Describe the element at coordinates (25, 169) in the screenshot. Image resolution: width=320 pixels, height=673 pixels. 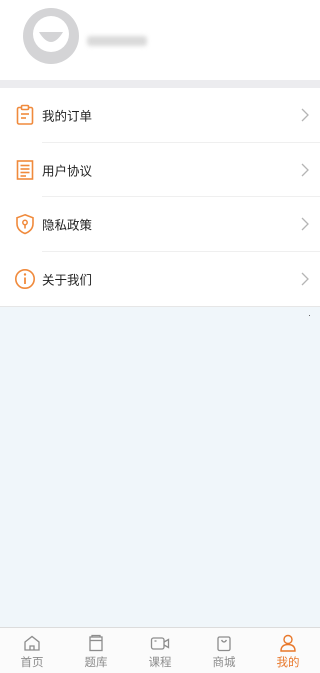
I see `document-icon` at that location.